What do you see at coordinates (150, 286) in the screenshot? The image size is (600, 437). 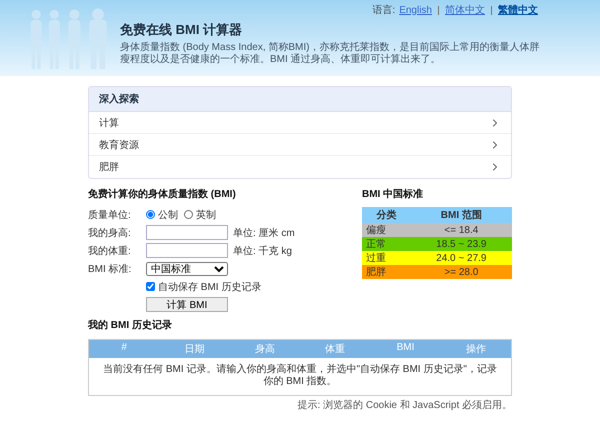 I see `autosave-checkbox` at bounding box center [150, 286].